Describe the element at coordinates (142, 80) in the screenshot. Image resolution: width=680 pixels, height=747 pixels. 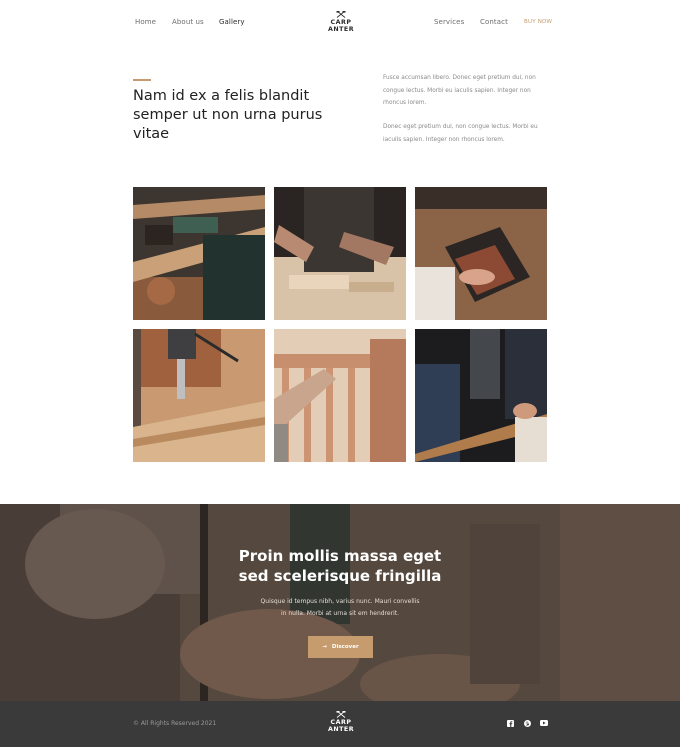
I see `title-accent-line` at that location.